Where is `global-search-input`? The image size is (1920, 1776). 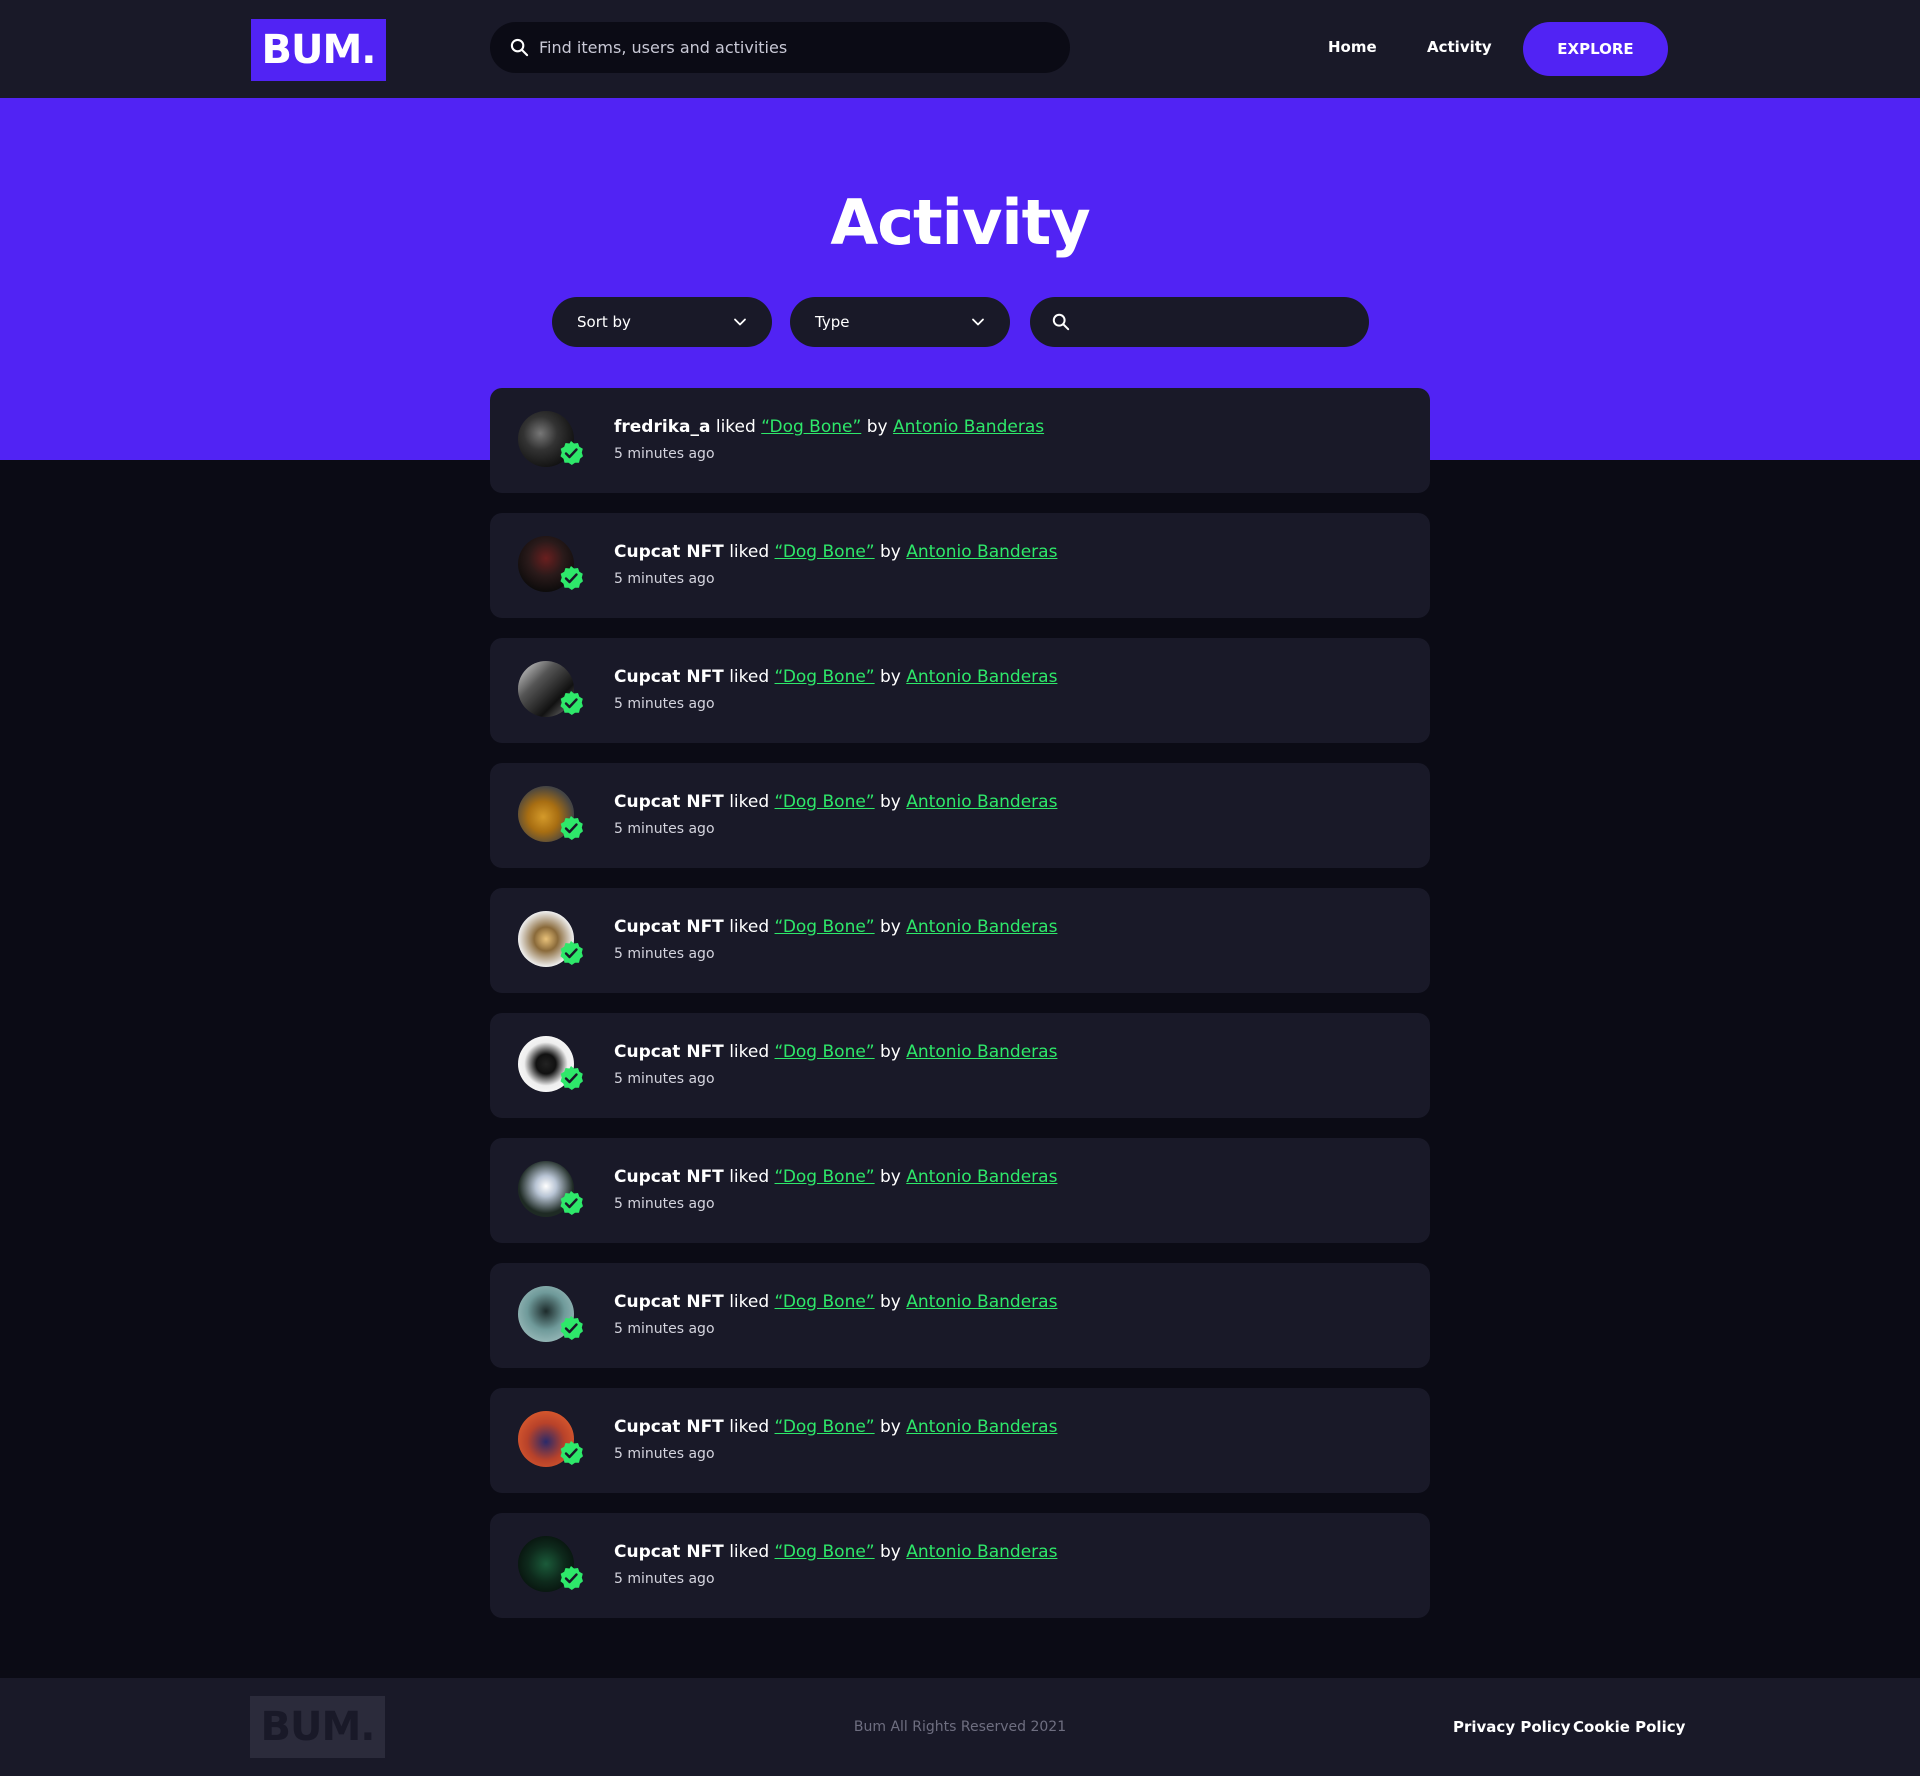
global-search-input is located at coordinates (789, 47).